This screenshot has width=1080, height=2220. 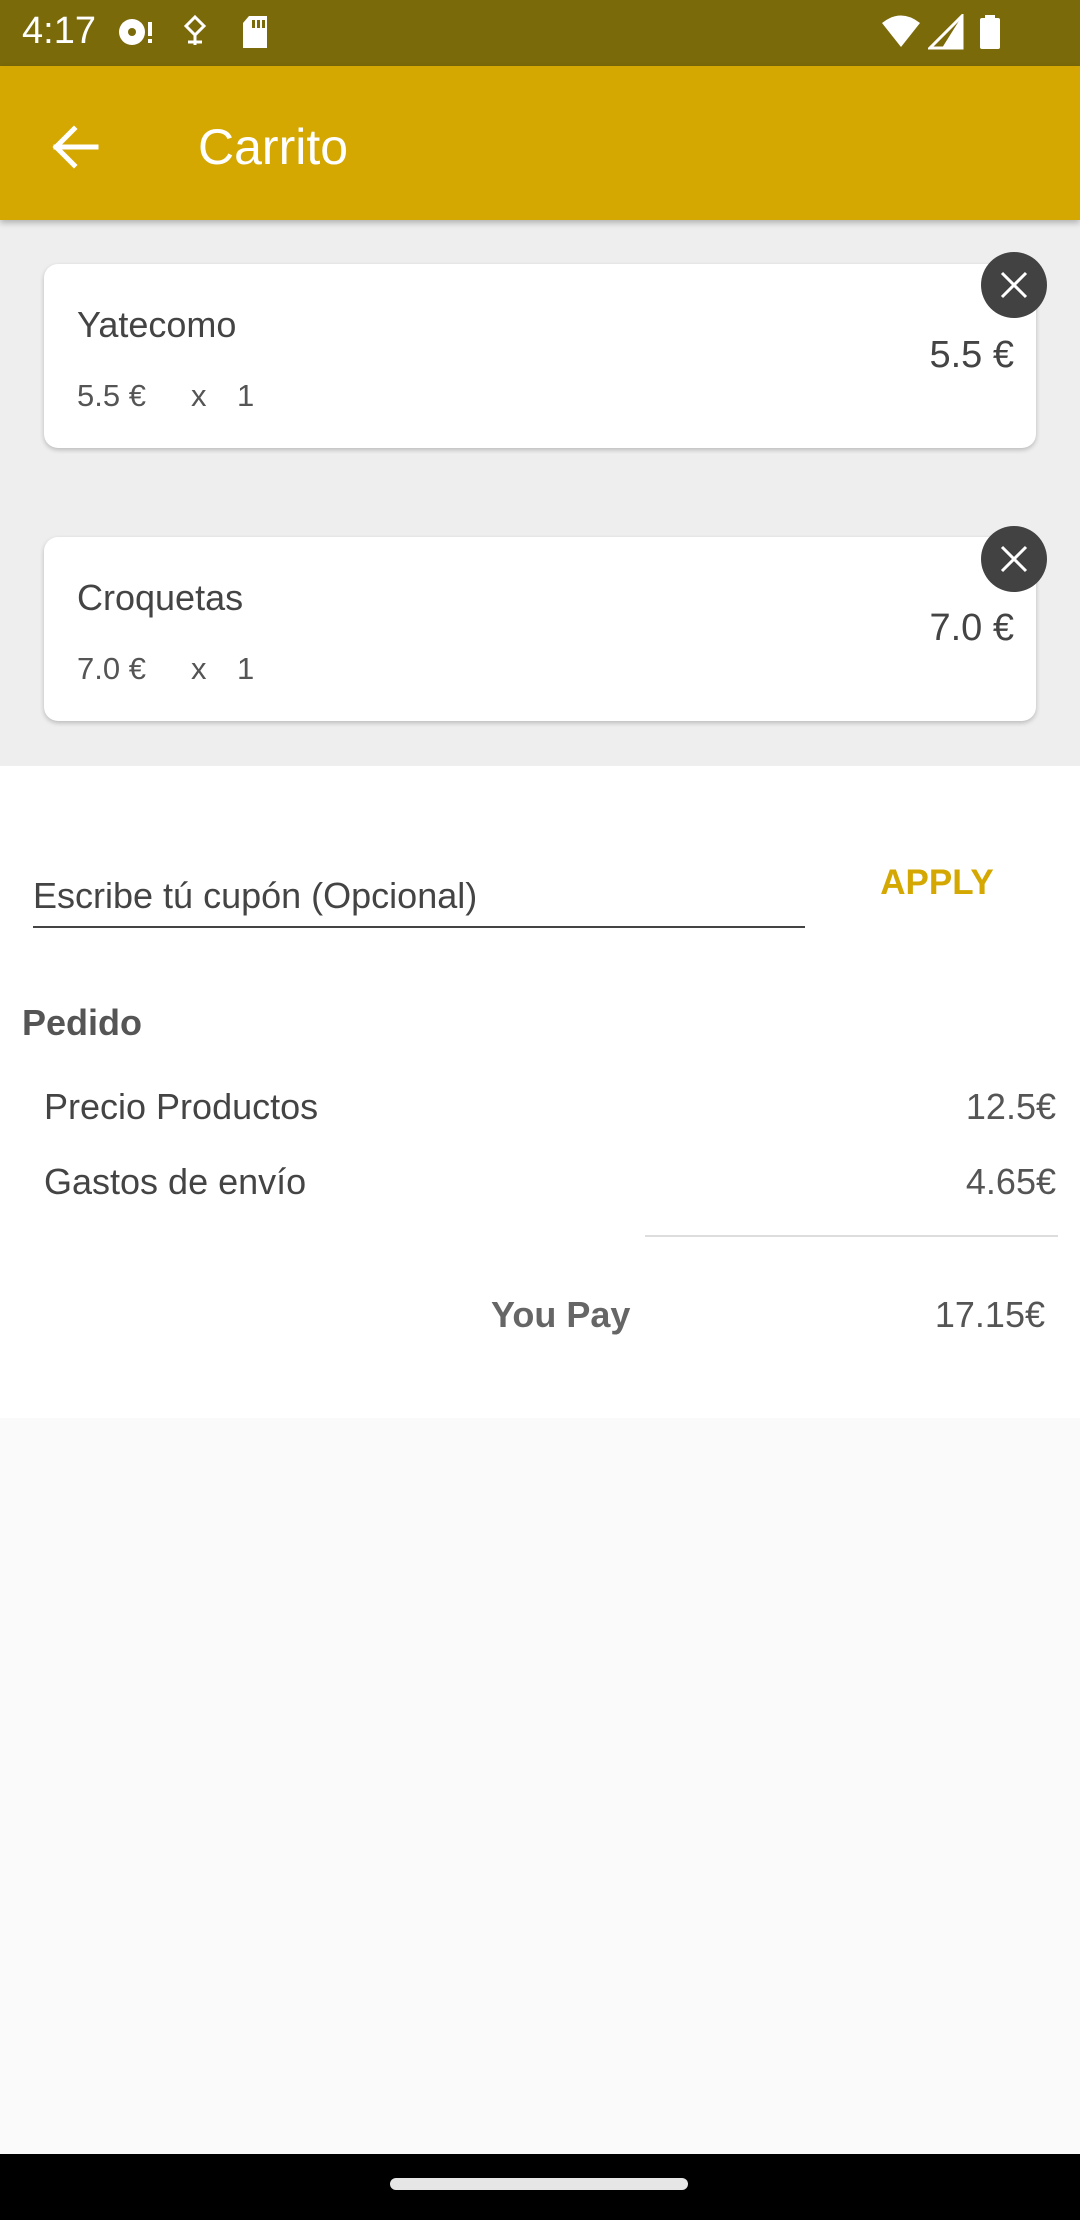 What do you see at coordinates (901, 31) in the screenshot?
I see `wifi-icon` at bounding box center [901, 31].